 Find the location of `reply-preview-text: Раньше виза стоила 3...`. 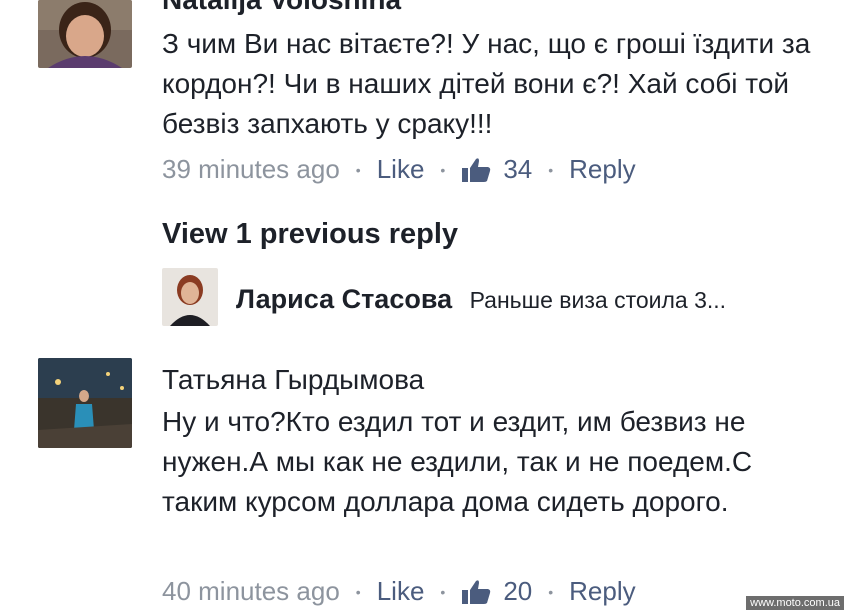

reply-preview-text: Раньше виза стоила 3... is located at coordinates (598, 300).